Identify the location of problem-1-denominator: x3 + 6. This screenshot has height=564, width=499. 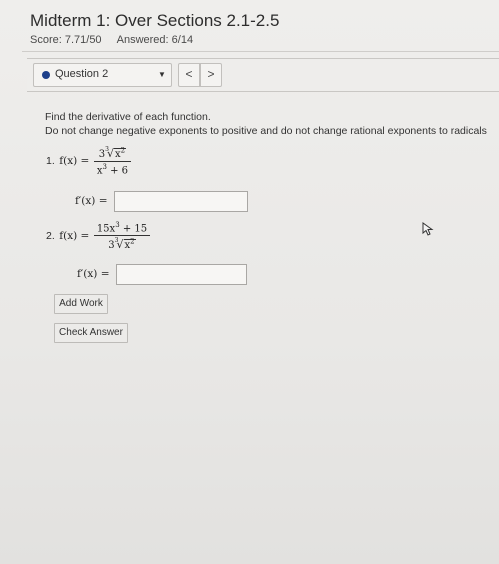
(112, 169).